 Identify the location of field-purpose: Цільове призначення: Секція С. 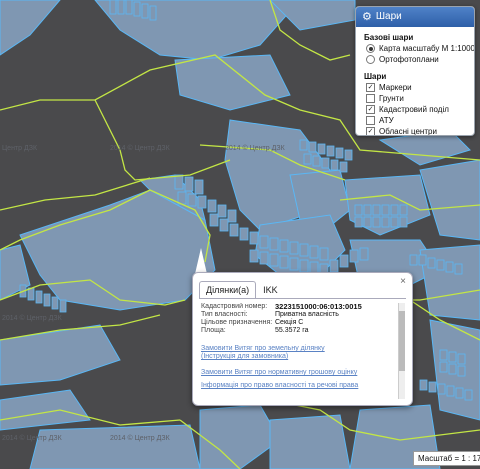
(252, 322).